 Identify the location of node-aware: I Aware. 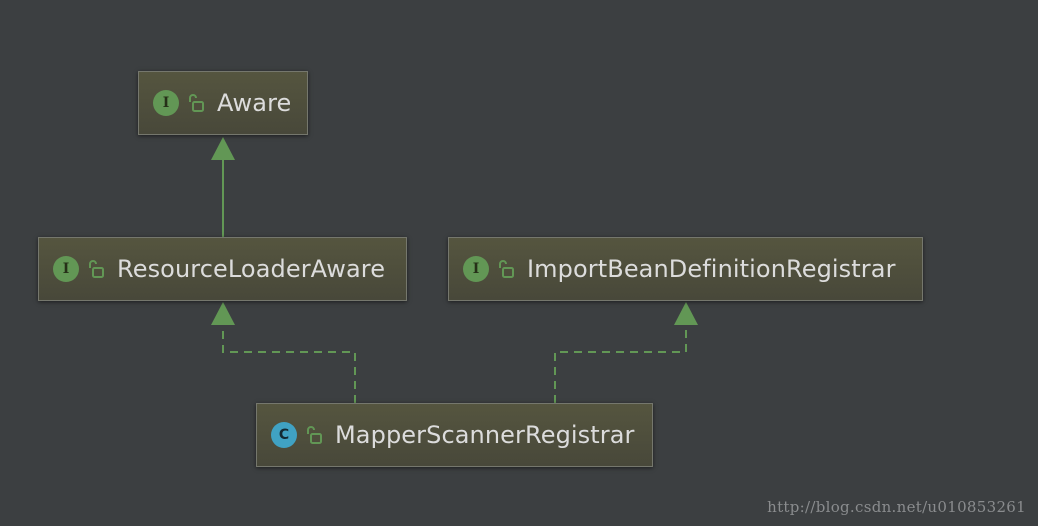
(223, 103).